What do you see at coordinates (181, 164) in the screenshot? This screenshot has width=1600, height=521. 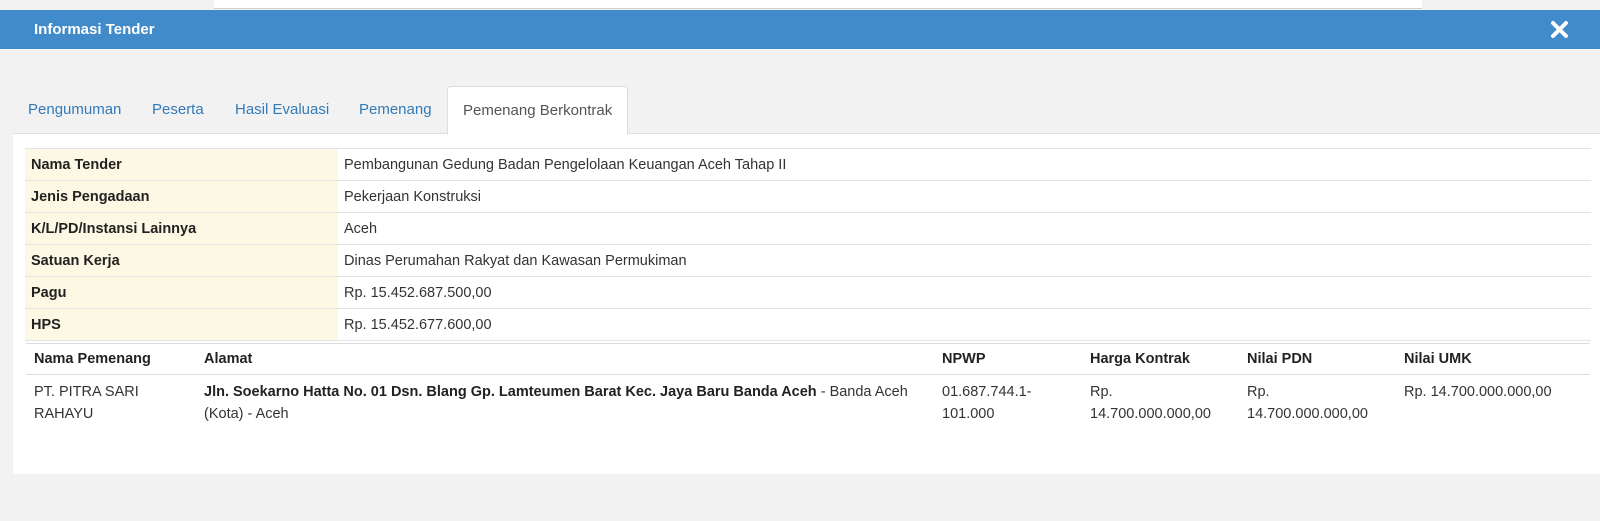 I see `info-label: Nama Tender` at bounding box center [181, 164].